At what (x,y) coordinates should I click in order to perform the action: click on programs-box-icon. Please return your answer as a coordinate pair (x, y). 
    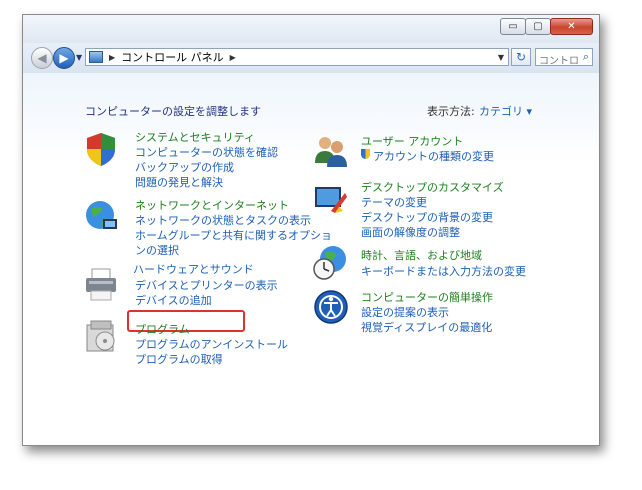
    Looking at the image, I should click on (101, 337).